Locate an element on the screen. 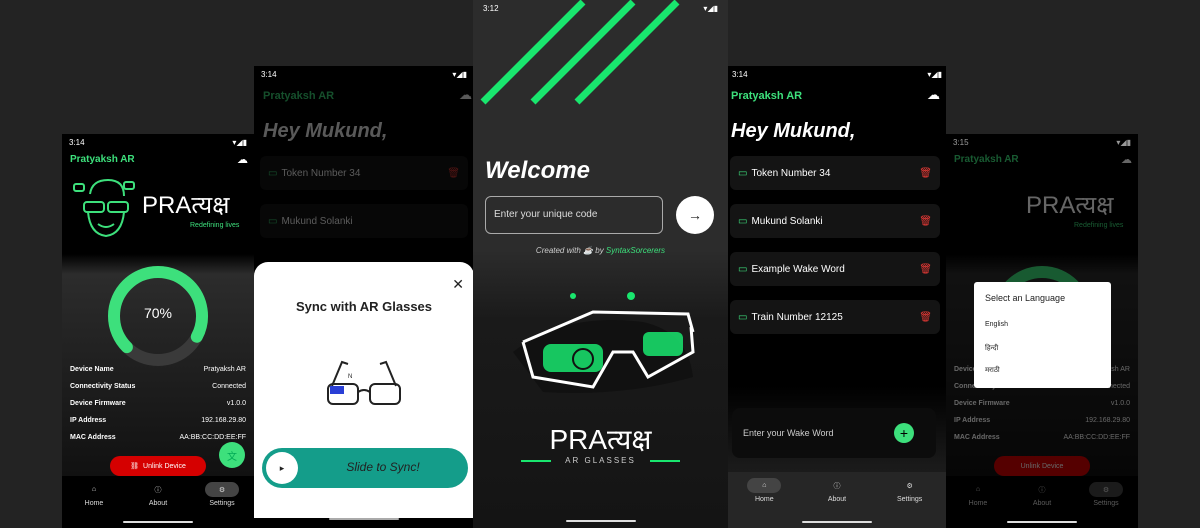 The height and width of the screenshot is (528, 1200). slider-label: Slide to Sync! is located at coordinates (383, 467).